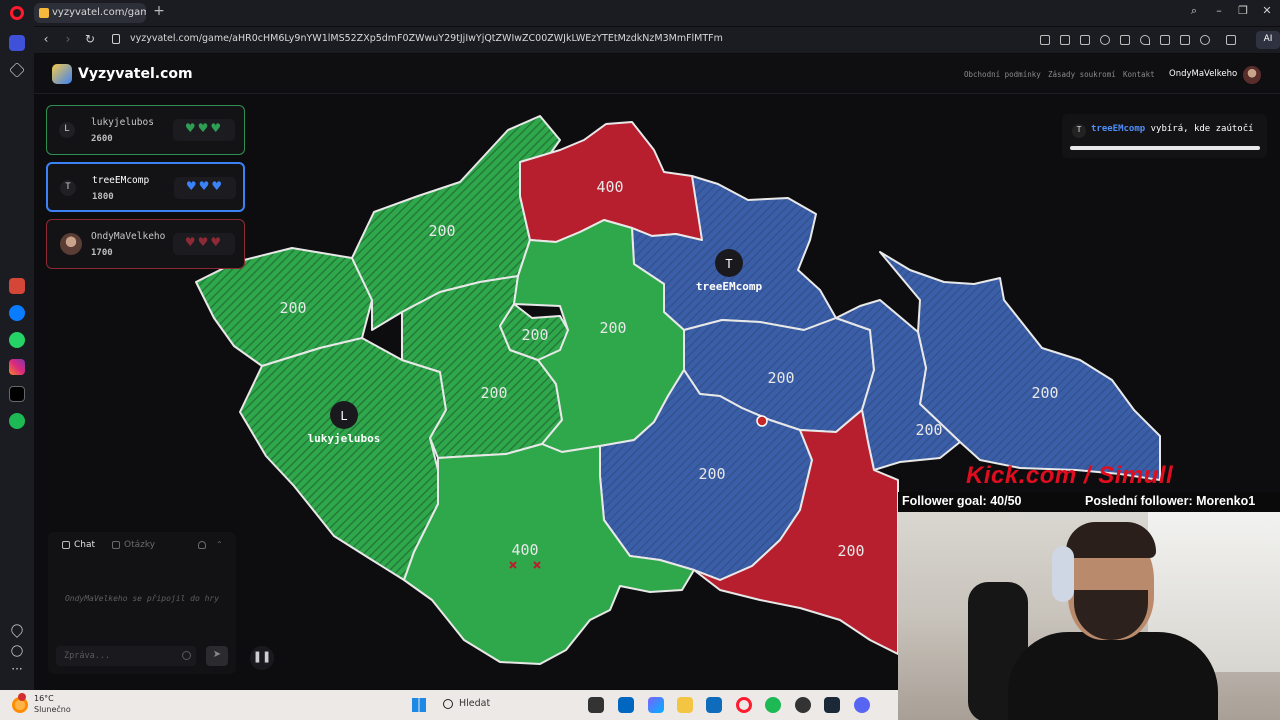  What do you see at coordinates (343, 416) in the screenshot?
I see `player-marker-letter: L` at bounding box center [343, 416].